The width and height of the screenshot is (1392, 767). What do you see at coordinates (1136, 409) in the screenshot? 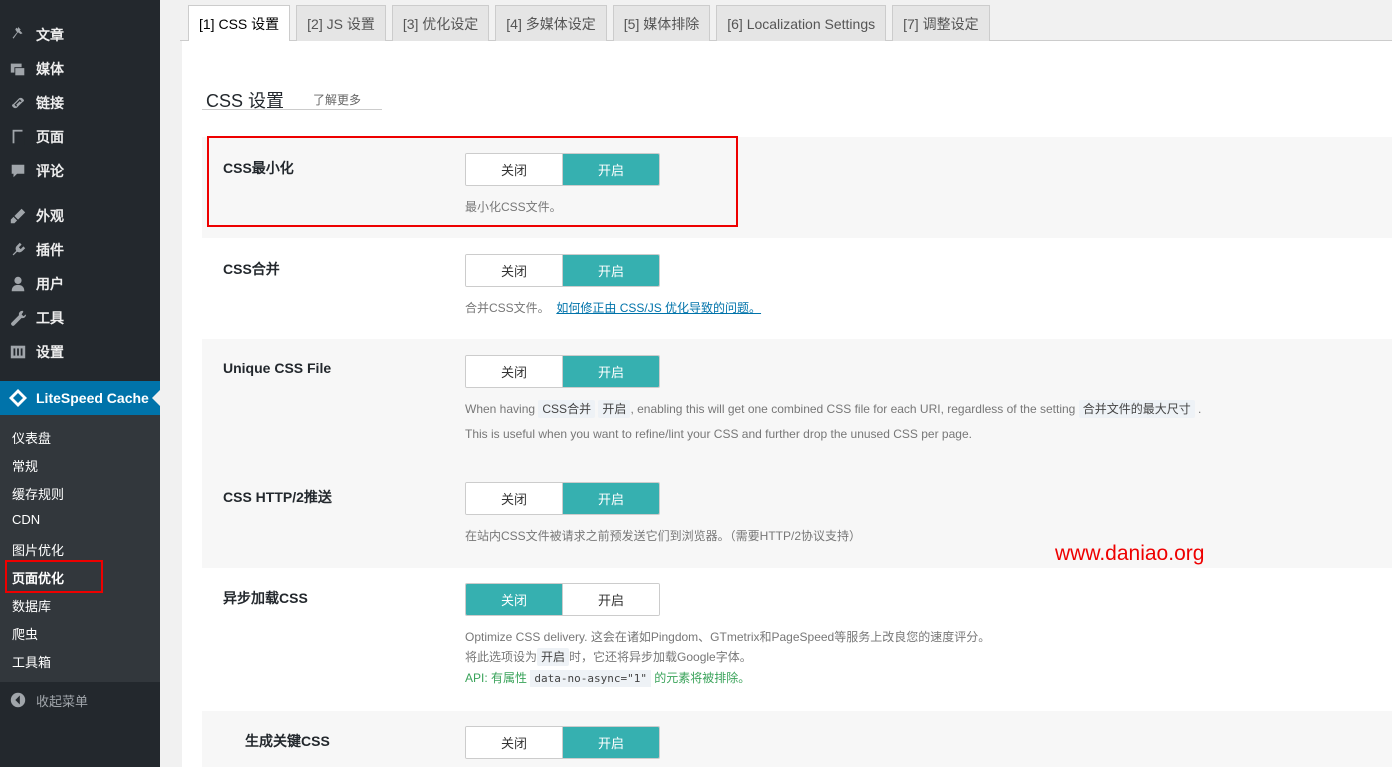
I see `code-tag: 合并文件的最大尺寸` at bounding box center [1136, 409].